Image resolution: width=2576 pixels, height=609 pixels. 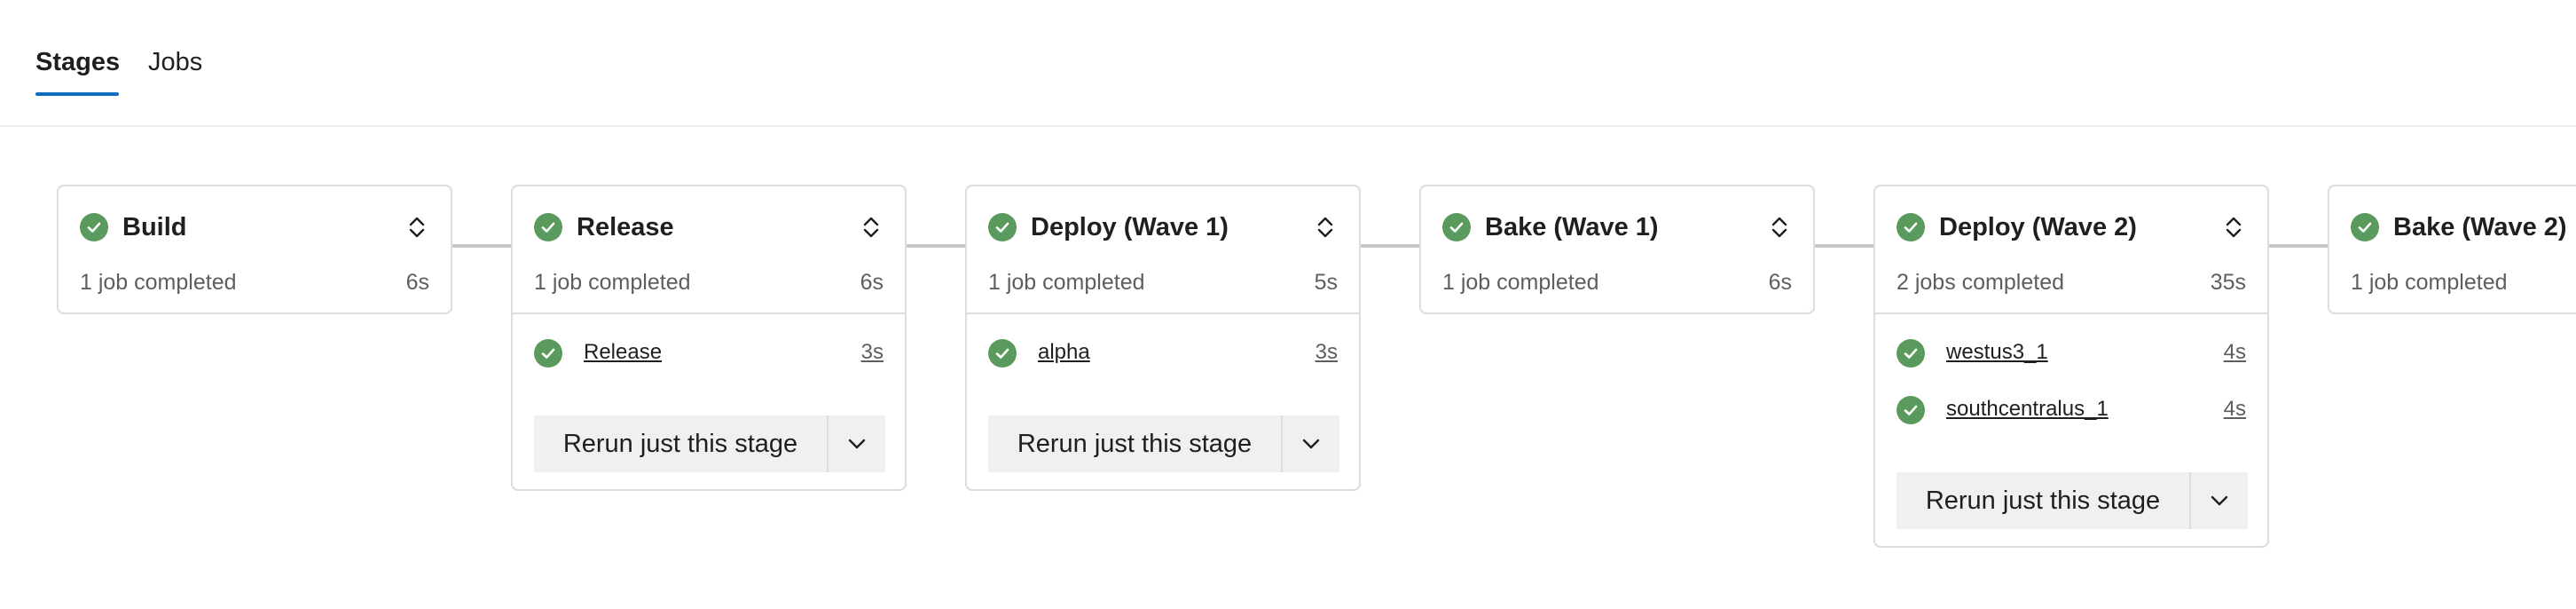 I want to click on stage-jobs: Release 3s Rerun just this stage, so click(x=709, y=400).